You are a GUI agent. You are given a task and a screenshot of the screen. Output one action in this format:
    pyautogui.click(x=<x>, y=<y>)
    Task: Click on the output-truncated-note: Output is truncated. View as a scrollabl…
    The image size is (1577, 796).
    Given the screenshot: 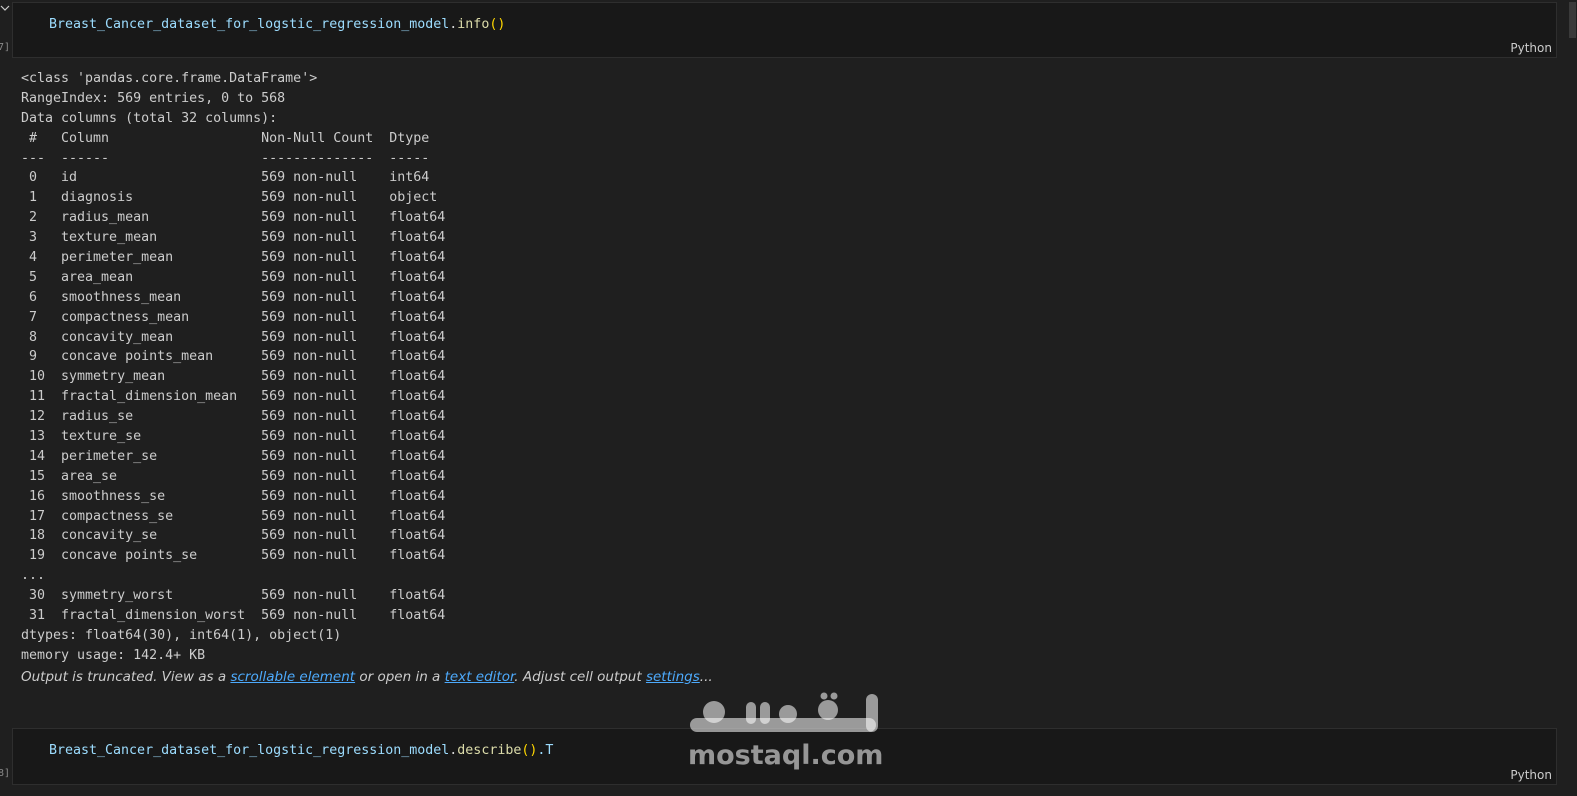 What is the action you would take?
    pyautogui.click(x=367, y=677)
    